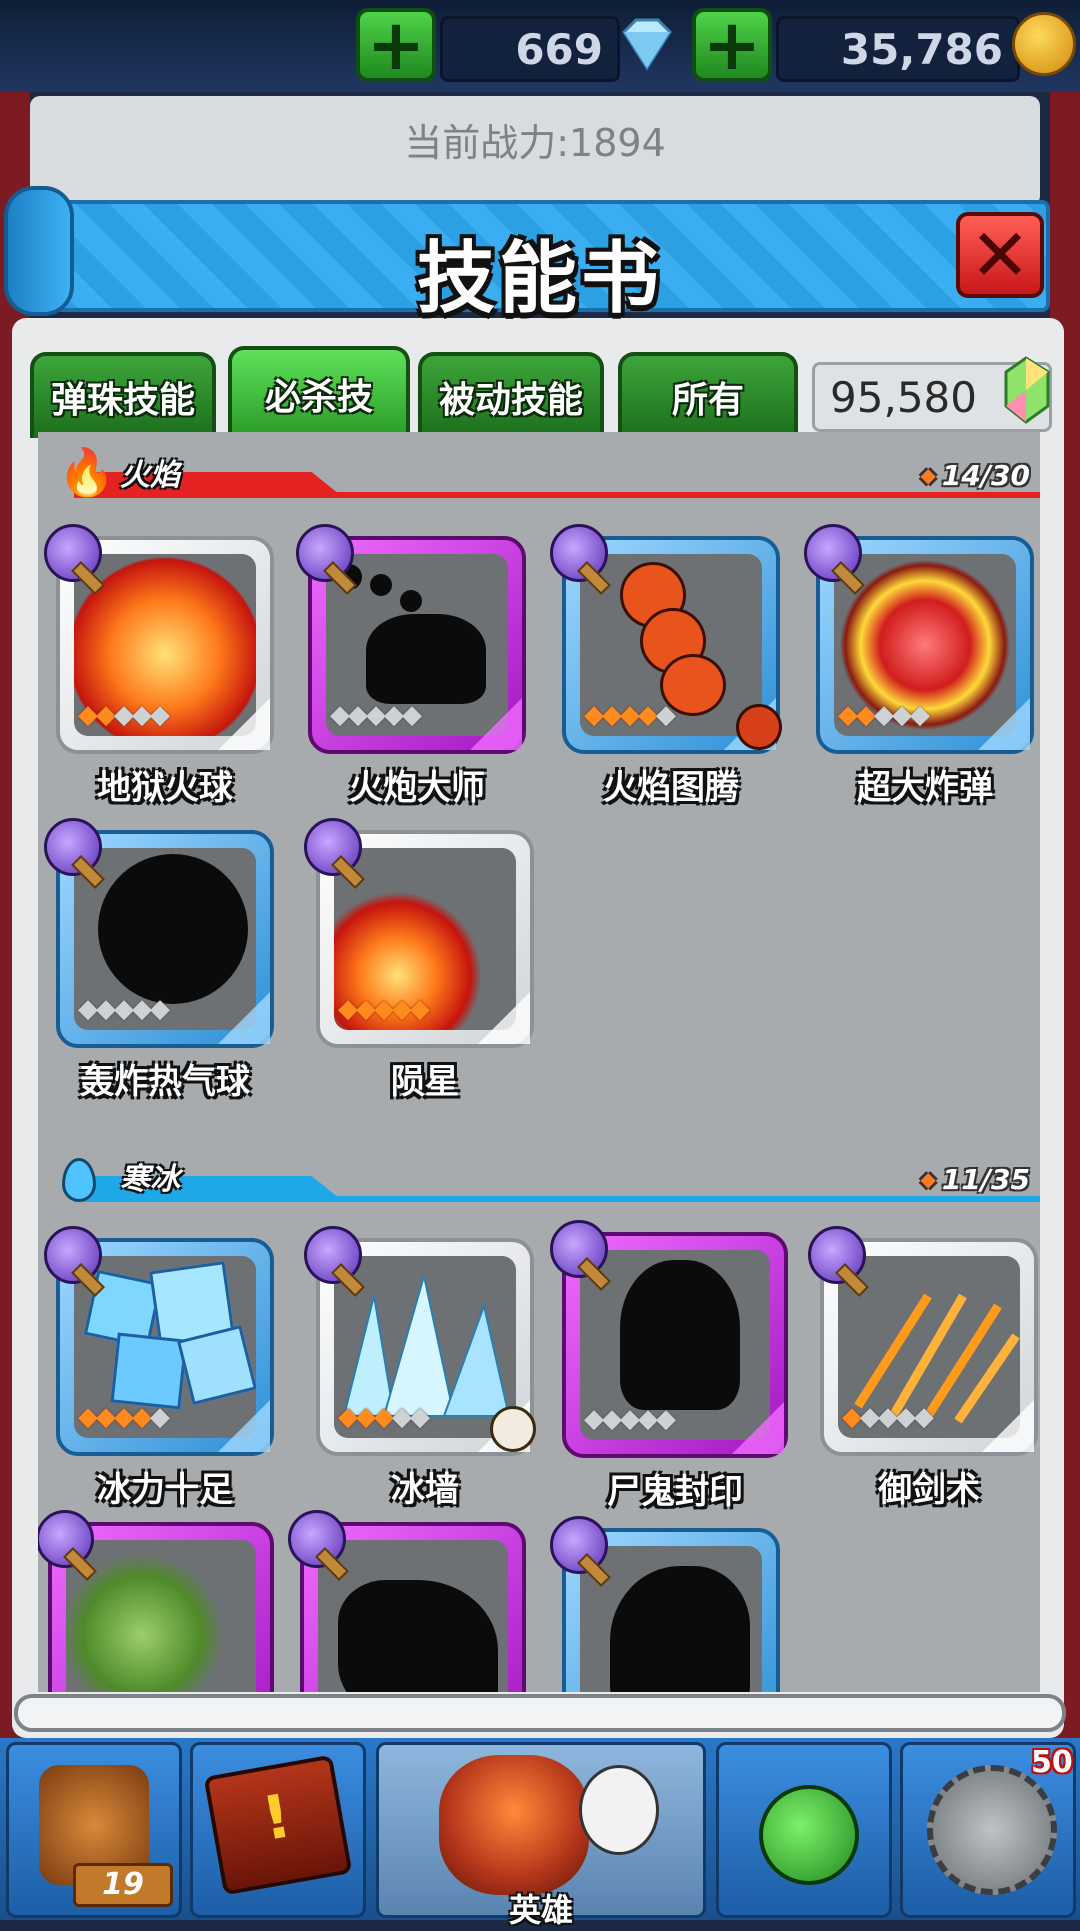 This screenshot has height=1931, width=1080. Describe the element at coordinates (417, 788) in the screenshot. I see `skill-name: 火炮大师` at that location.